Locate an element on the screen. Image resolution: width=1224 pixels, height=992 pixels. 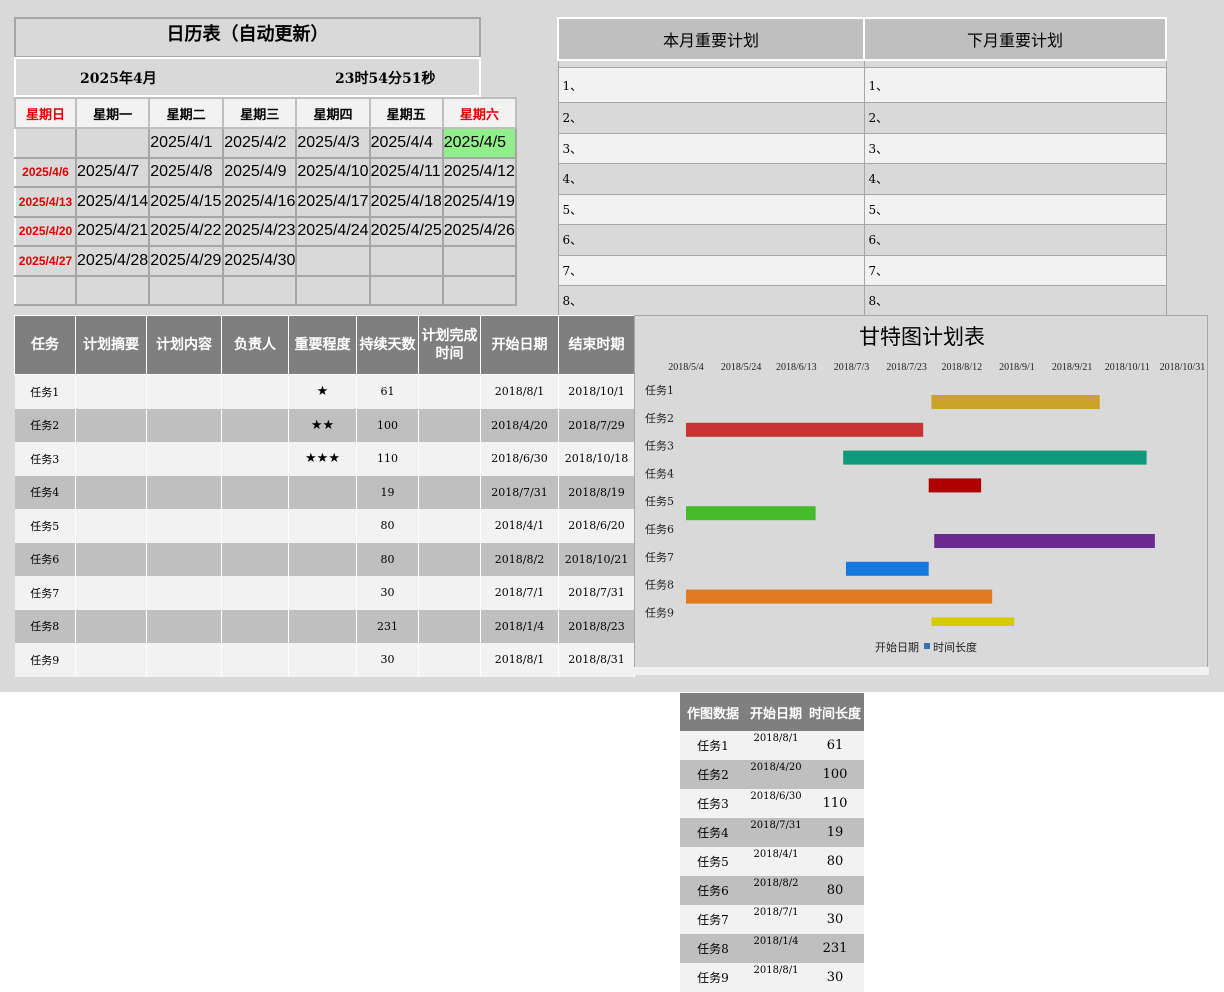
calendar-day-cell: 2025/4/8 is located at coordinates (186, 172).